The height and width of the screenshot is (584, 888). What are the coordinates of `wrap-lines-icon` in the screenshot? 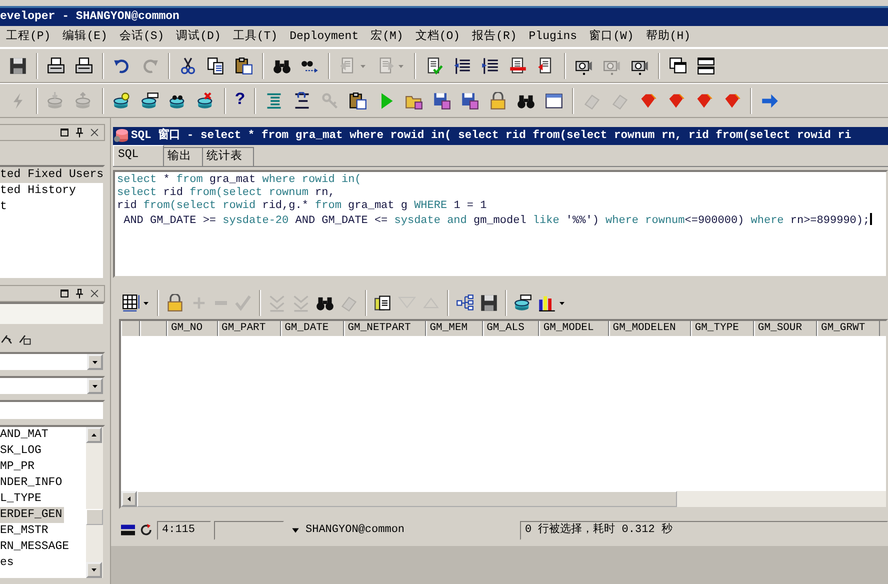 It's located at (302, 101).